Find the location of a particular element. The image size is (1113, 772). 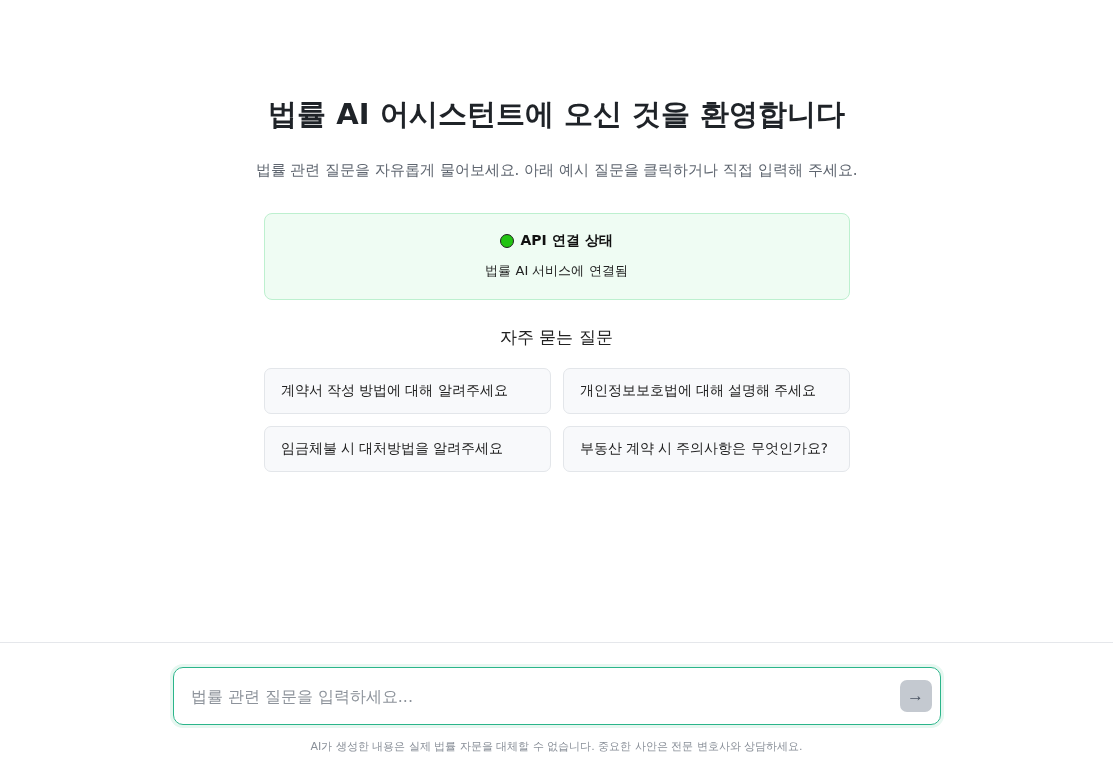

faq-heading: 자주 묻는 질문 is located at coordinates (556, 337).